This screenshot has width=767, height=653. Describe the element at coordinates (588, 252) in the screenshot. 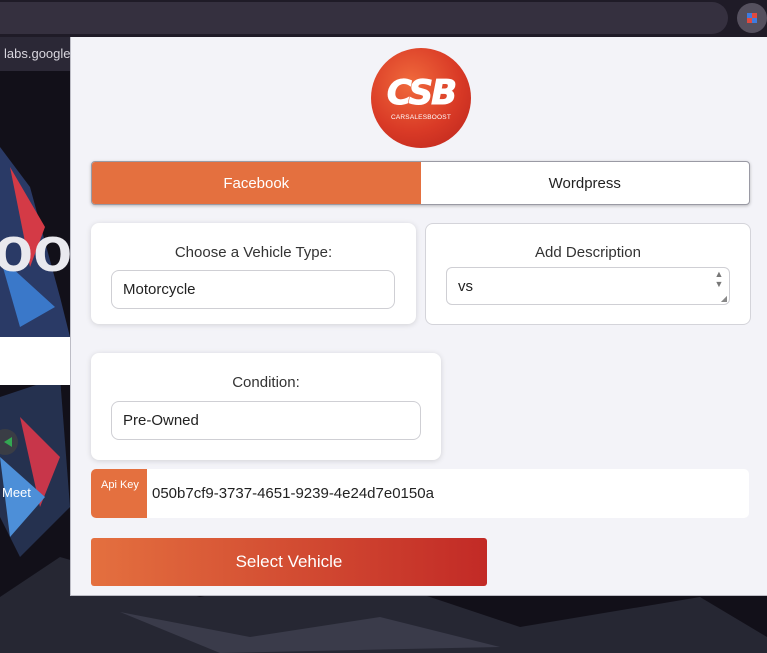

I see `description-label: Add Description` at that location.